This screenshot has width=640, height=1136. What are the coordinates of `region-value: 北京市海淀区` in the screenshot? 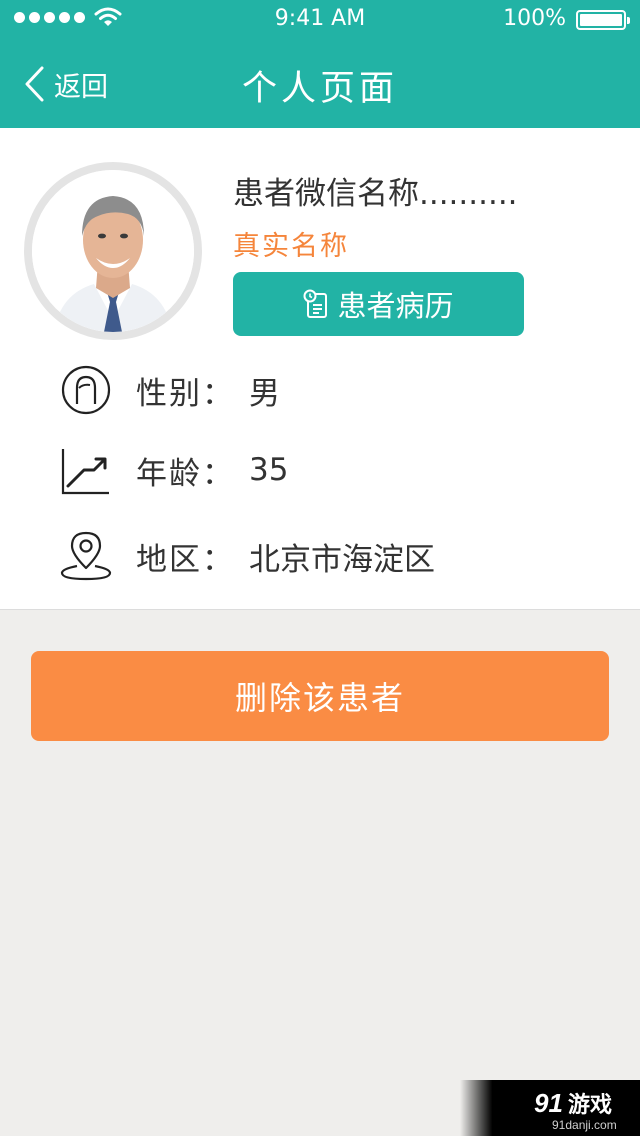 It's located at (342, 559).